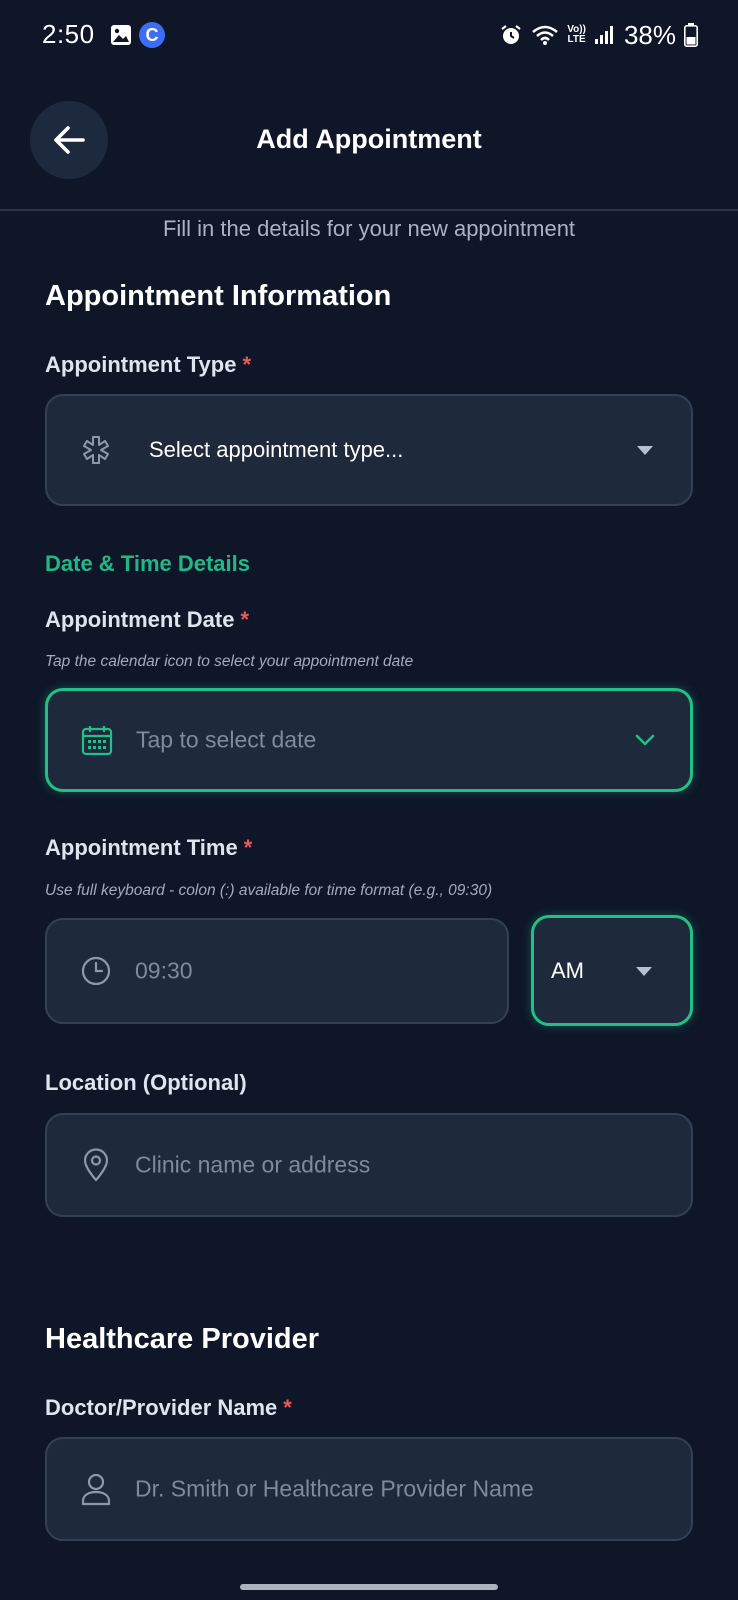  I want to click on clock-icon, so click(96, 971).